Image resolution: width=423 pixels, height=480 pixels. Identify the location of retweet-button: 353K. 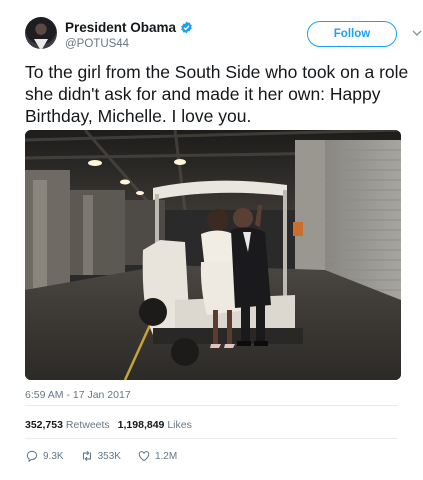
(100, 456).